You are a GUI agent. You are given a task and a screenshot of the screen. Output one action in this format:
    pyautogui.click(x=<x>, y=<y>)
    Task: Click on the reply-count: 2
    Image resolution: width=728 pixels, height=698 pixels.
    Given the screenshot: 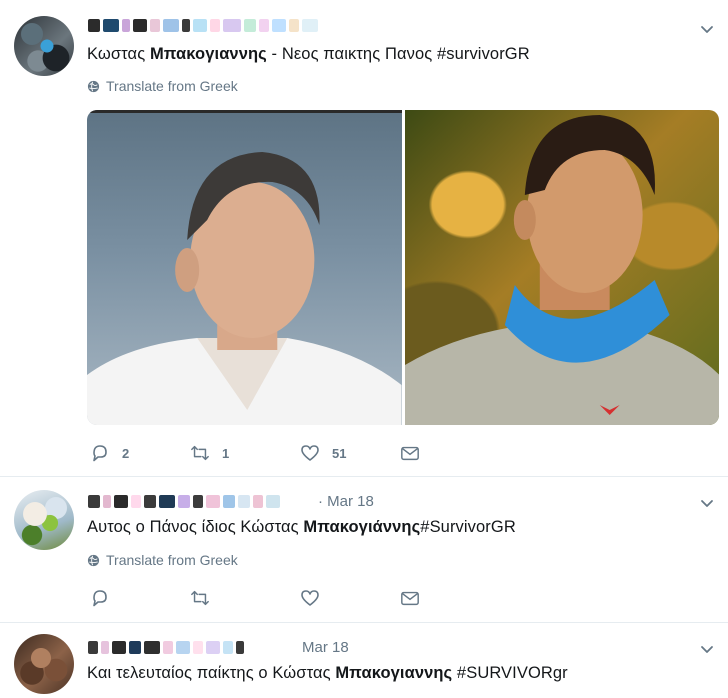 What is the action you would take?
    pyautogui.click(x=126, y=453)
    